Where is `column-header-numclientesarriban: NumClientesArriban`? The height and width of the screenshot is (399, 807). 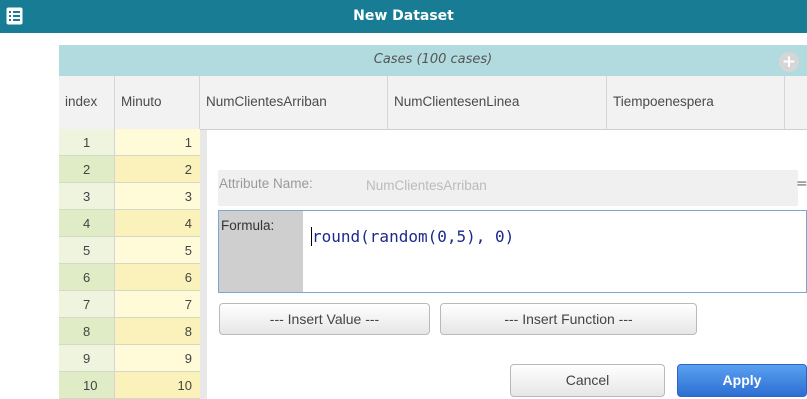 column-header-numclientesarriban: NumClientesArriban is located at coordinates (294, 102).